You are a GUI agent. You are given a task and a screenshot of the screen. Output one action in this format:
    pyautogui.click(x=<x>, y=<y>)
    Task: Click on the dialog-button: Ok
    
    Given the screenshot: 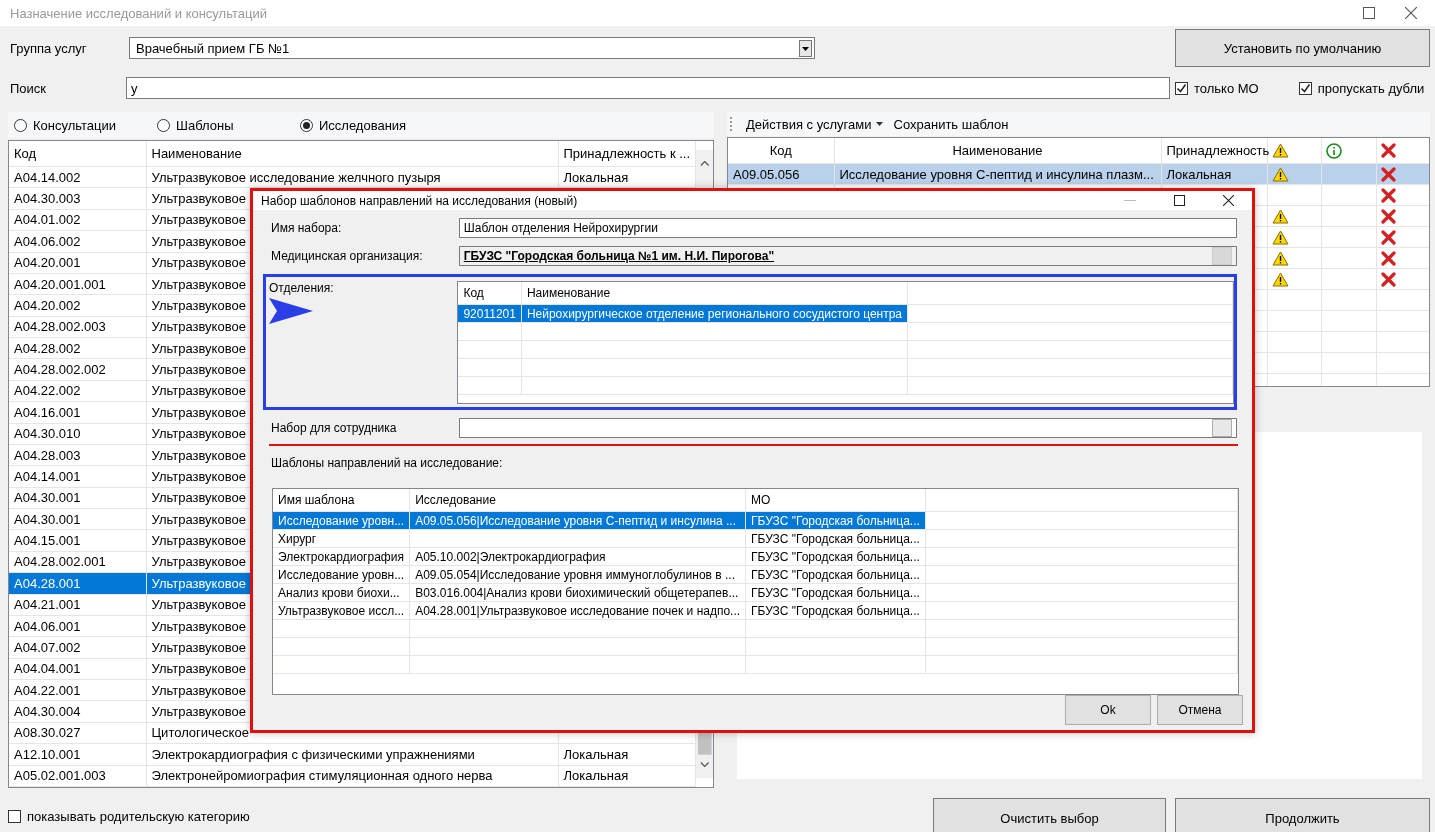 What is the action you would take?
    pyautogui.click(x=1108, y=710)
    